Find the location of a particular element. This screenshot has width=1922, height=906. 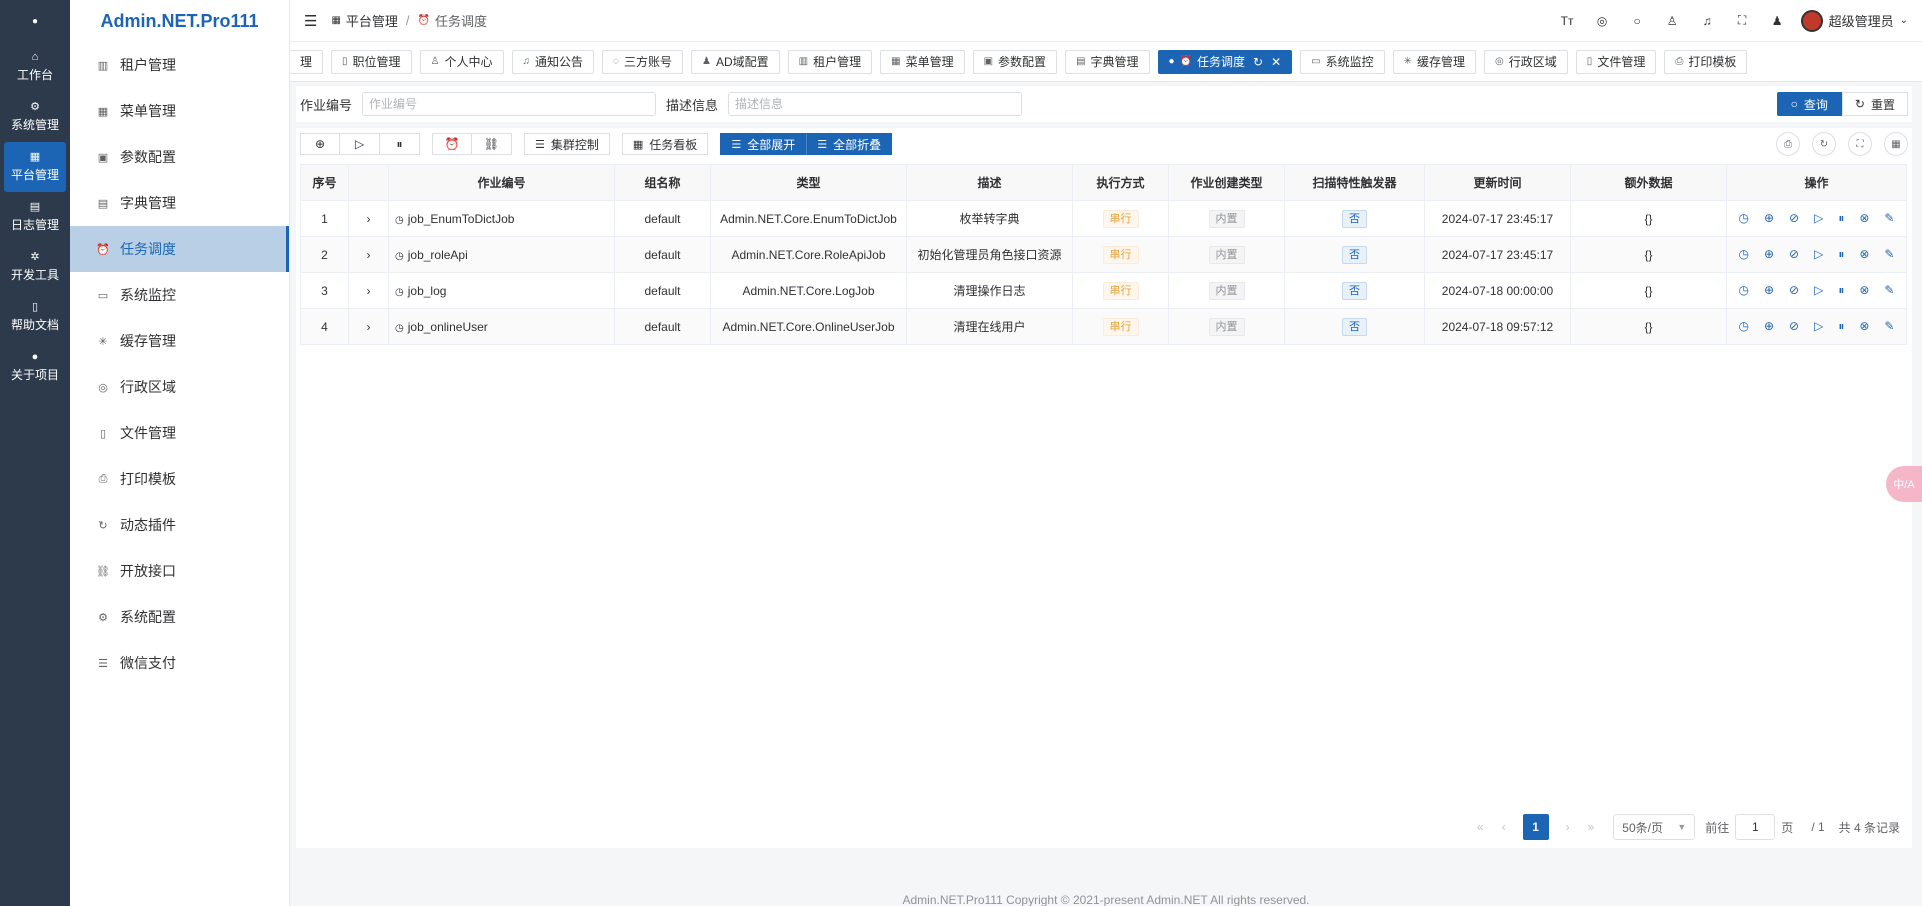

trigger-button: ⏰ is located at coordinates (452, 144).